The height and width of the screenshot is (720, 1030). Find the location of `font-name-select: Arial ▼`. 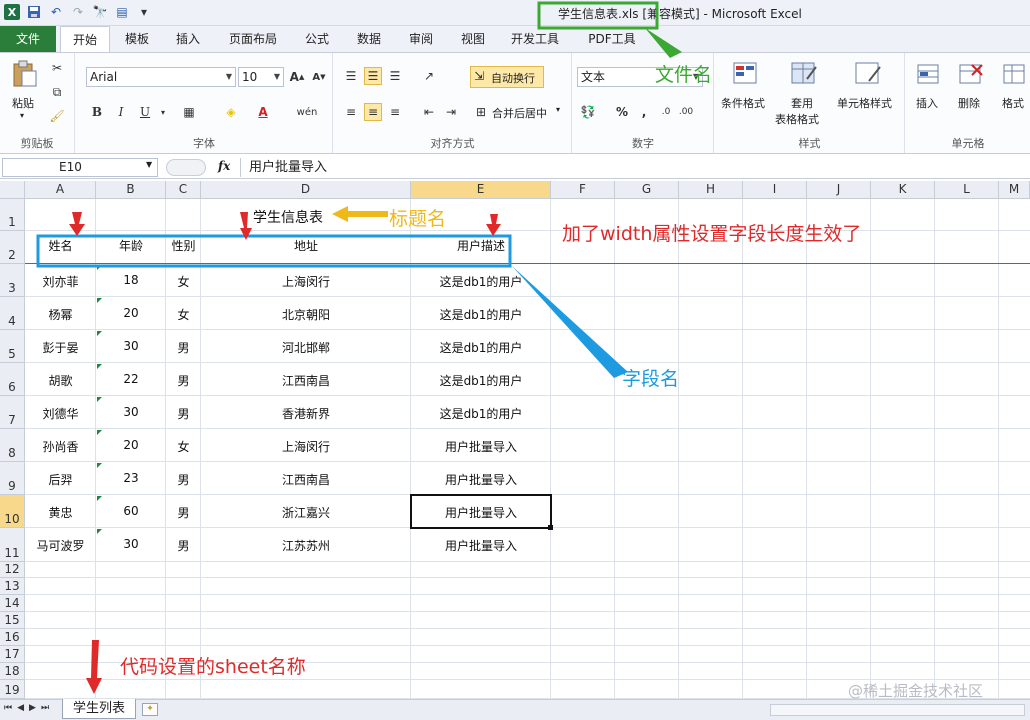

font-name-select: Arial ▼ is located at coordinates (161, 77).